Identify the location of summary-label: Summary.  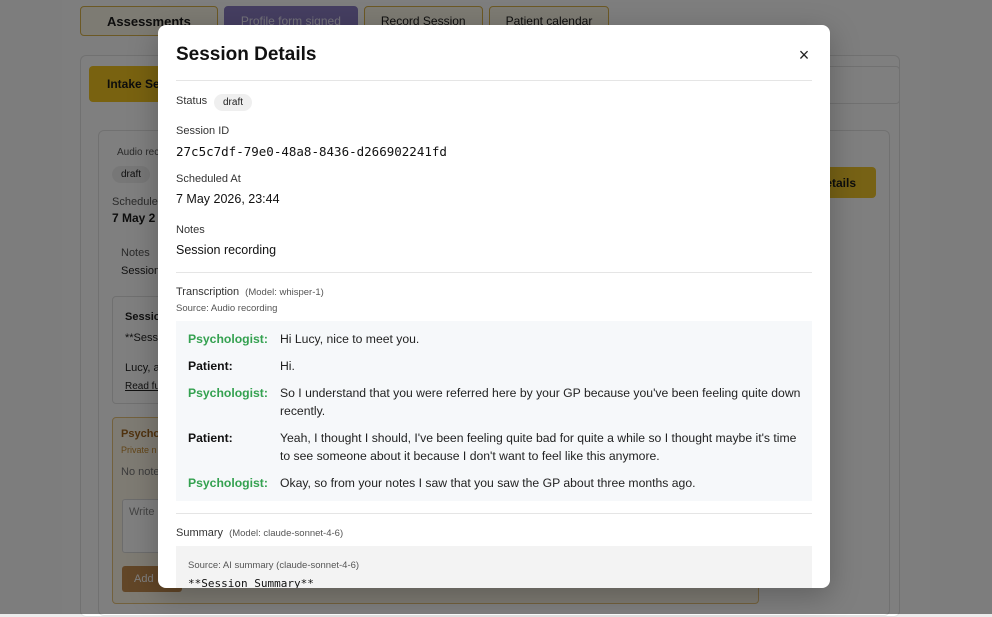
(200, 533).